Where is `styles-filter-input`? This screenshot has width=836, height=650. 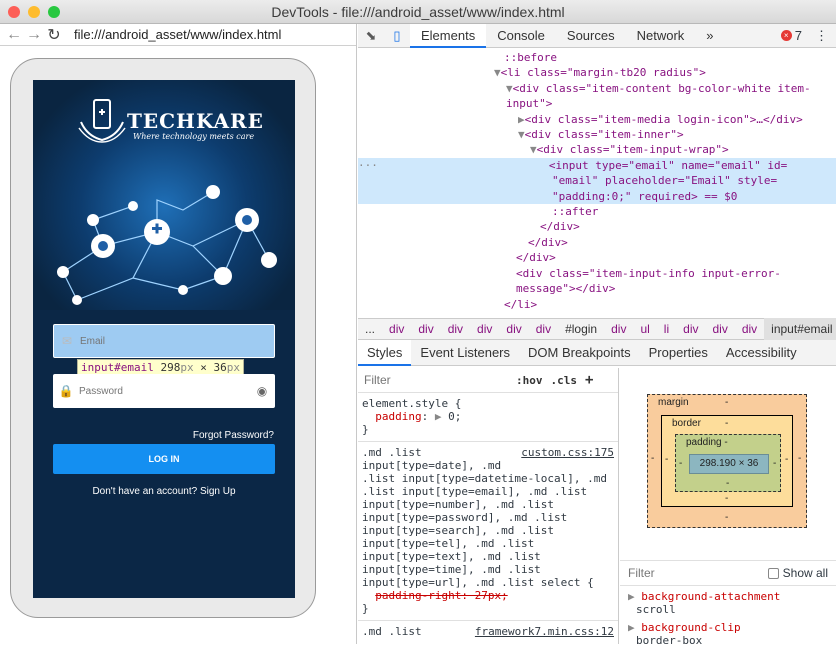 styles-filter-input is located at coordinates (438, 380).